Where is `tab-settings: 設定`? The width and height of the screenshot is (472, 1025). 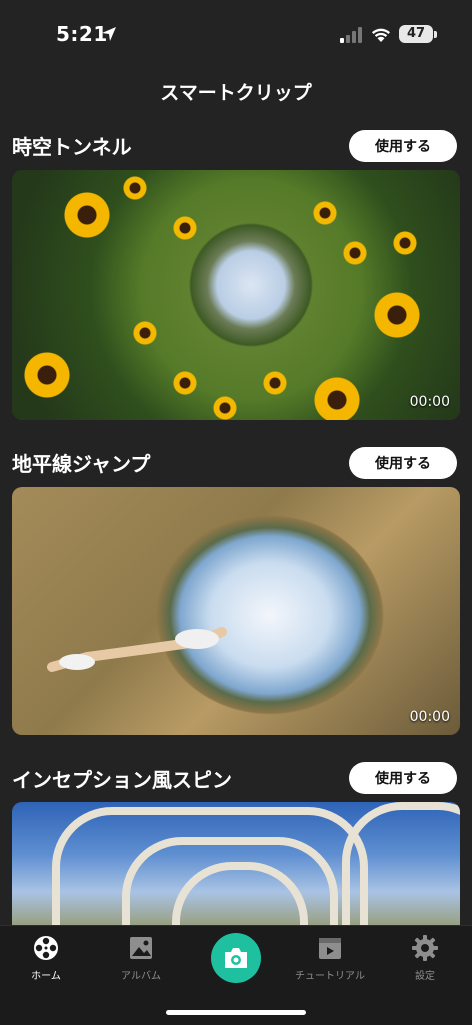 tab-settings: 設定 is located at coordinates (425, 961).